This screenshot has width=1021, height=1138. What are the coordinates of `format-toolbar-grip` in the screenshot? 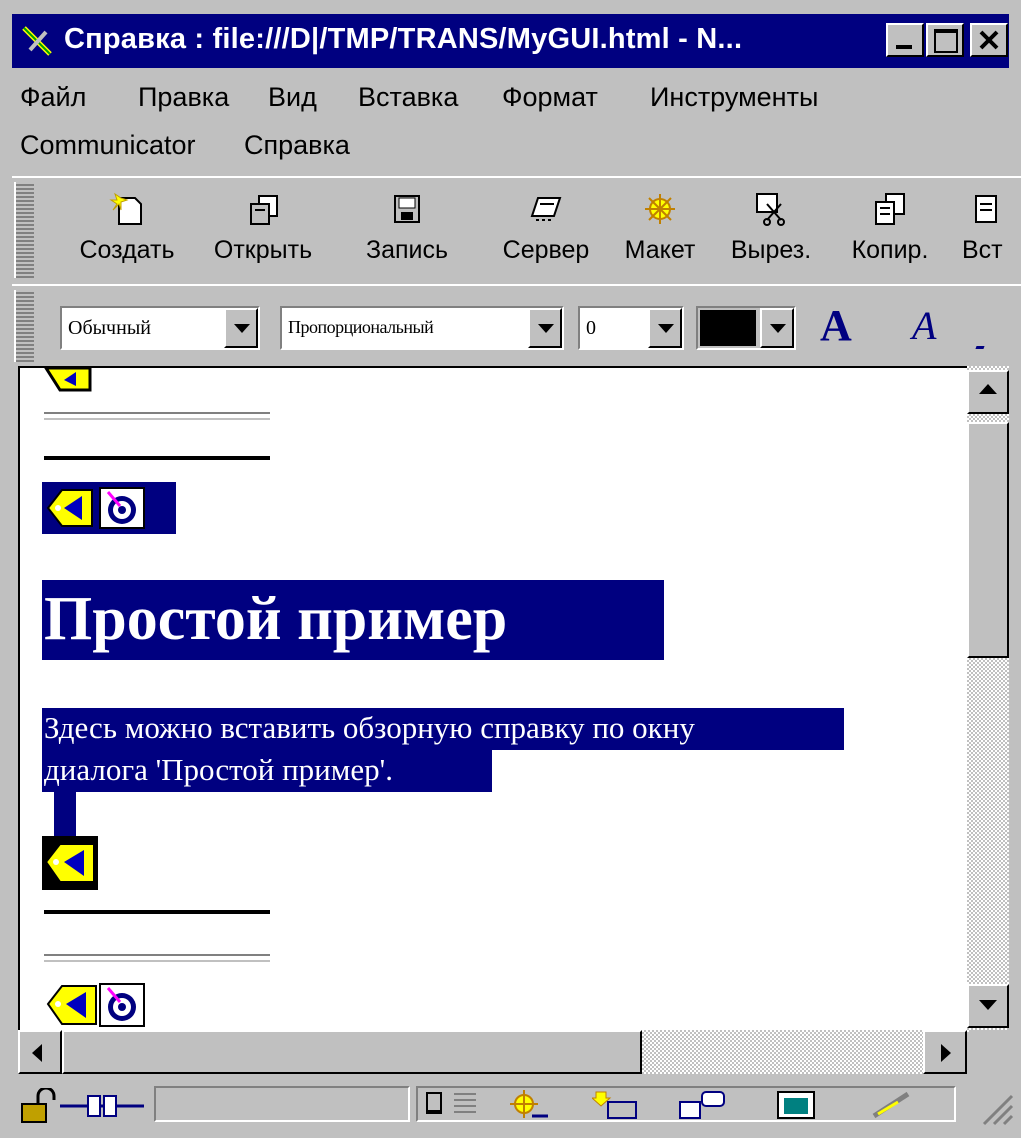 It's located at (24, 326).